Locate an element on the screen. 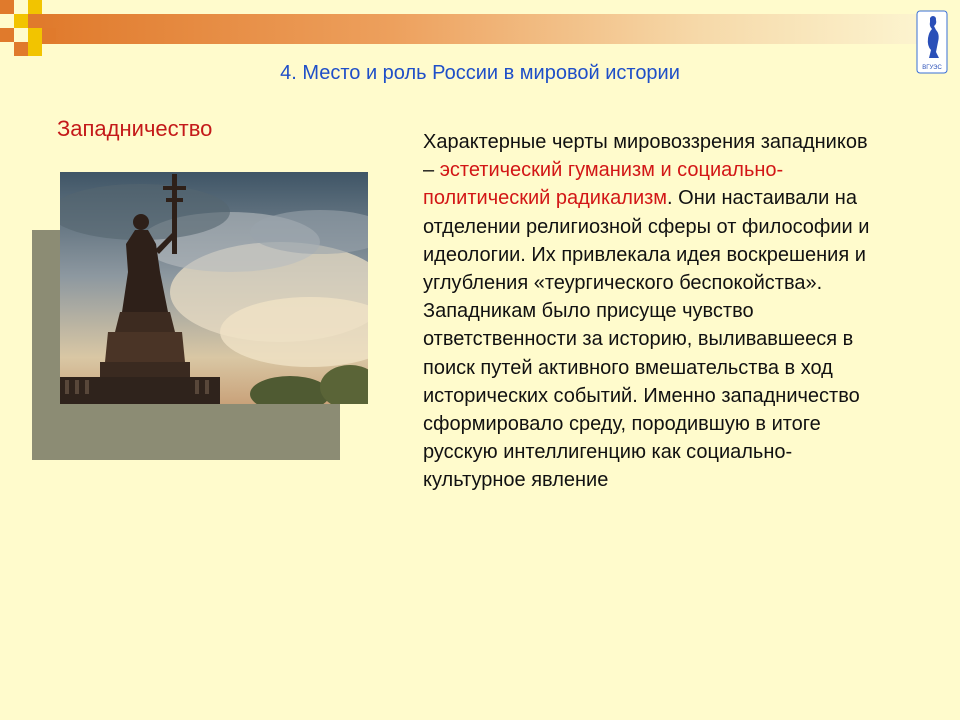 This screenshot has height=720, width=960. page-title: 4. Место и роль России в мировой истории is located at coordinates (480, 73).